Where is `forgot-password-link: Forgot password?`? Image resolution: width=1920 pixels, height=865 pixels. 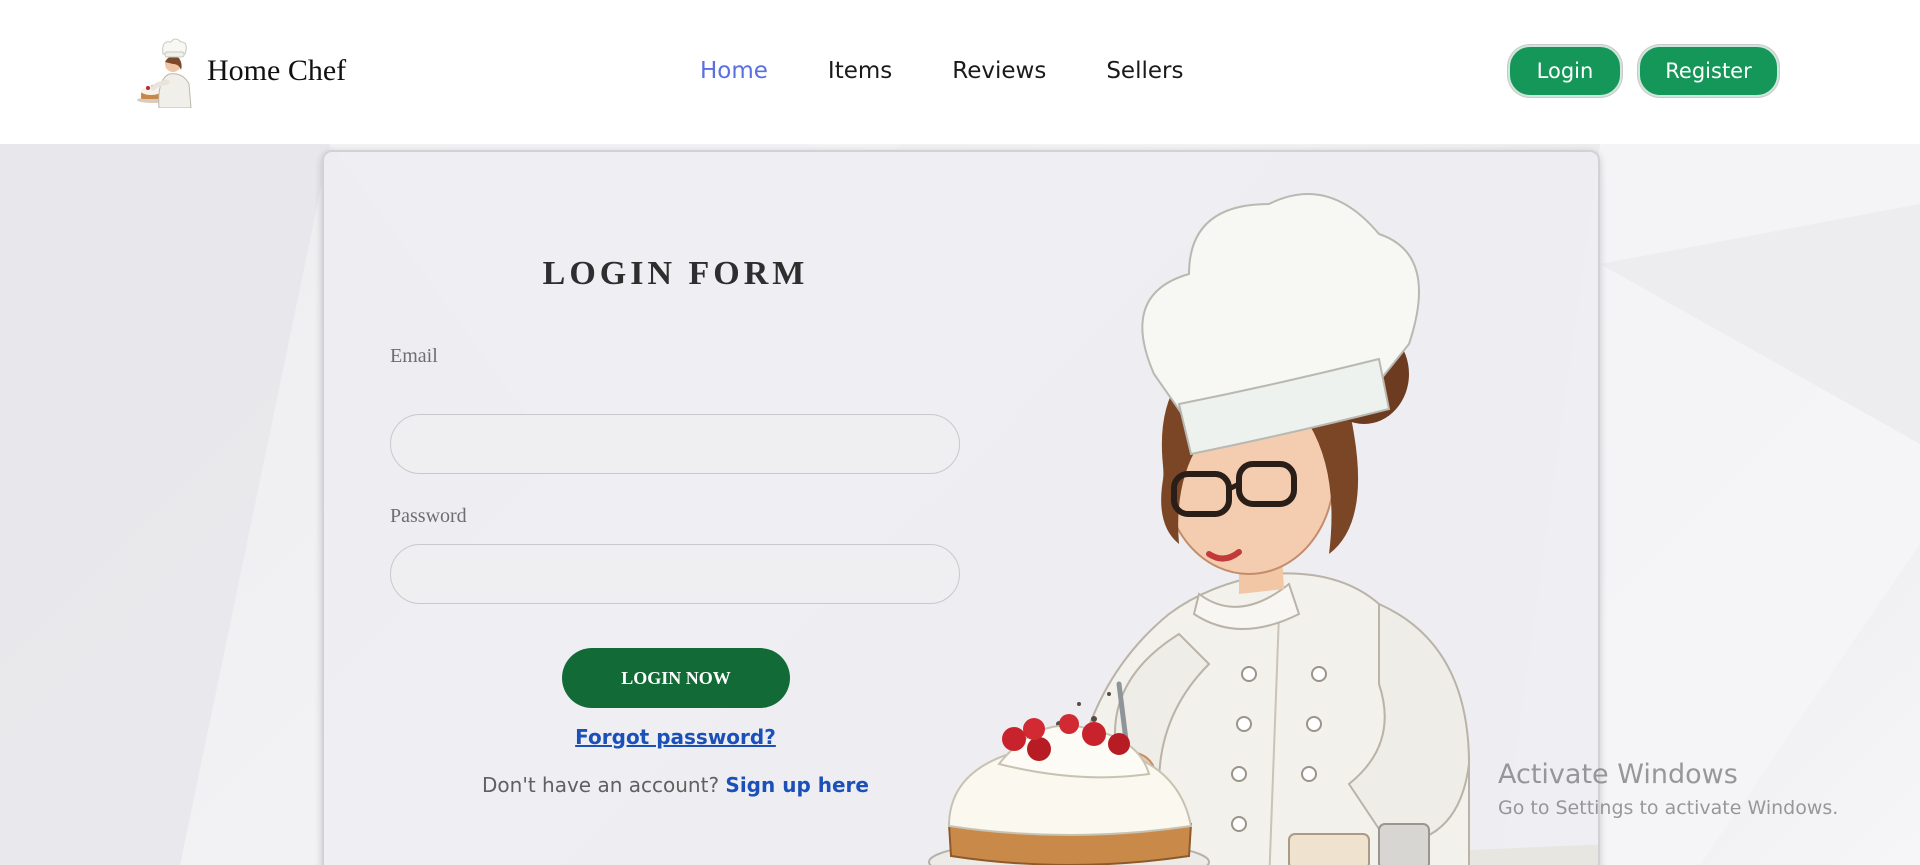 forgot-password-link: Forgot password? is located at coordinates (675, 737).